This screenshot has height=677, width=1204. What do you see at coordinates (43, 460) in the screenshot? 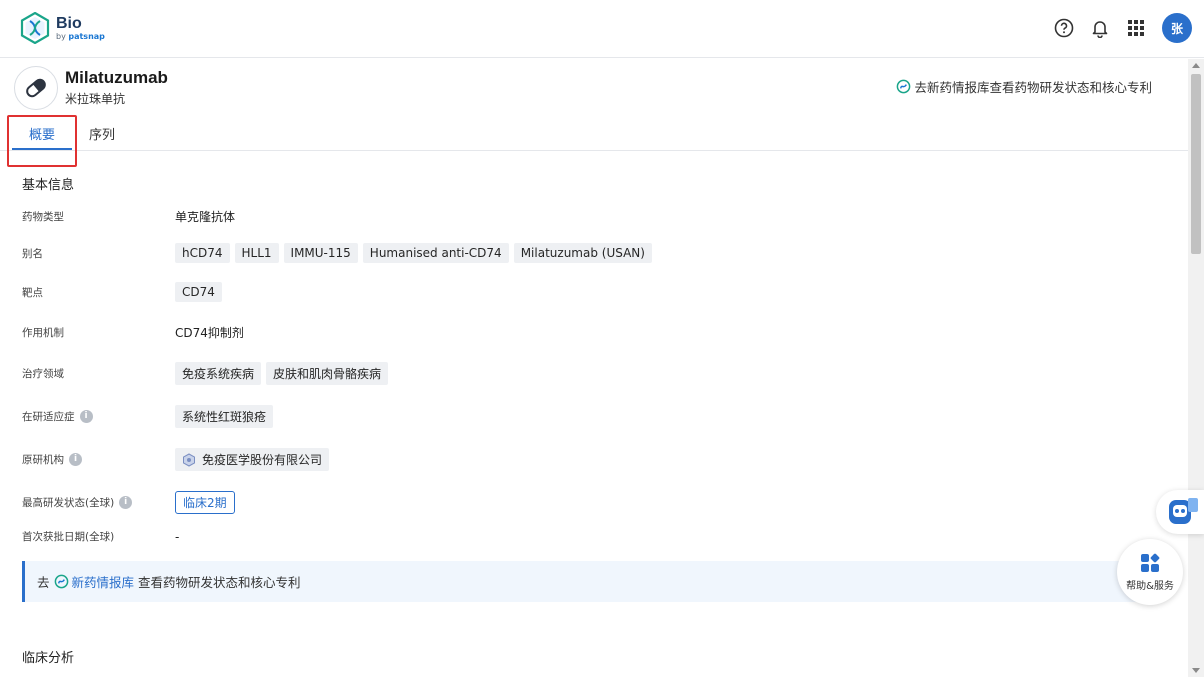
I see `originator-label: 原研机构` at bounding box center [43, 460].